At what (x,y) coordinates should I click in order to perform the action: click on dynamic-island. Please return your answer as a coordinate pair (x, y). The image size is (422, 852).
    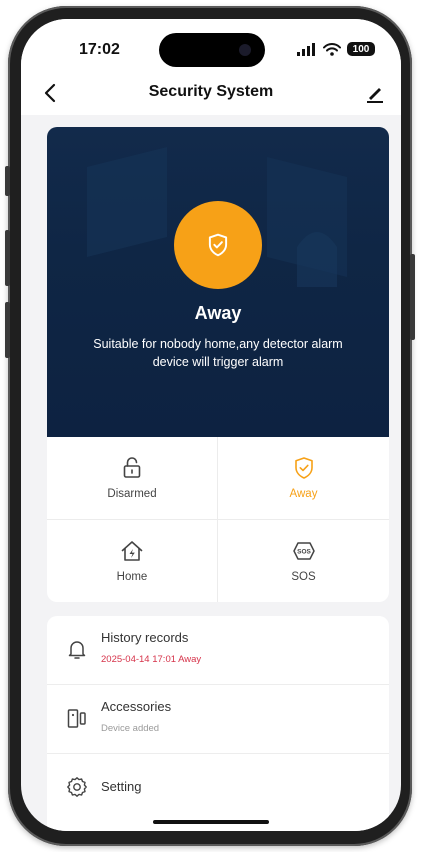
    Looking at the image, I should click on (212, 50).